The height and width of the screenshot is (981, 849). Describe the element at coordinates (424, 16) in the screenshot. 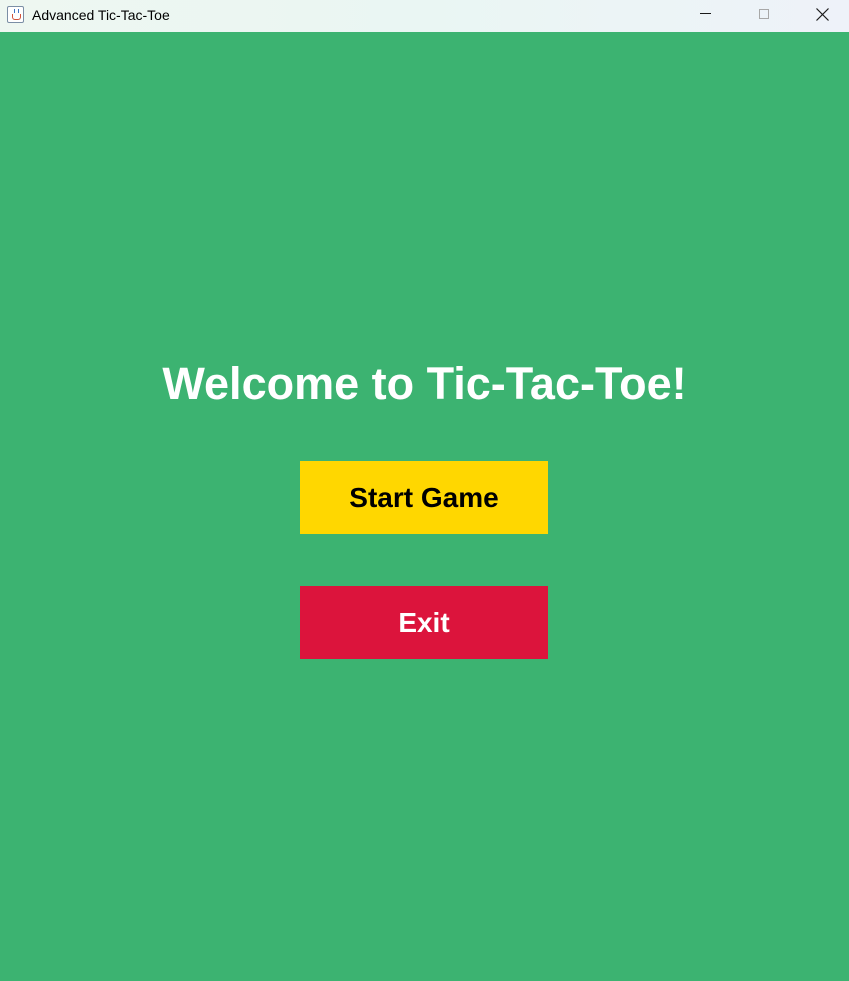

I see `title-bar: Advanced Tic-Tac-Toe` at that location.